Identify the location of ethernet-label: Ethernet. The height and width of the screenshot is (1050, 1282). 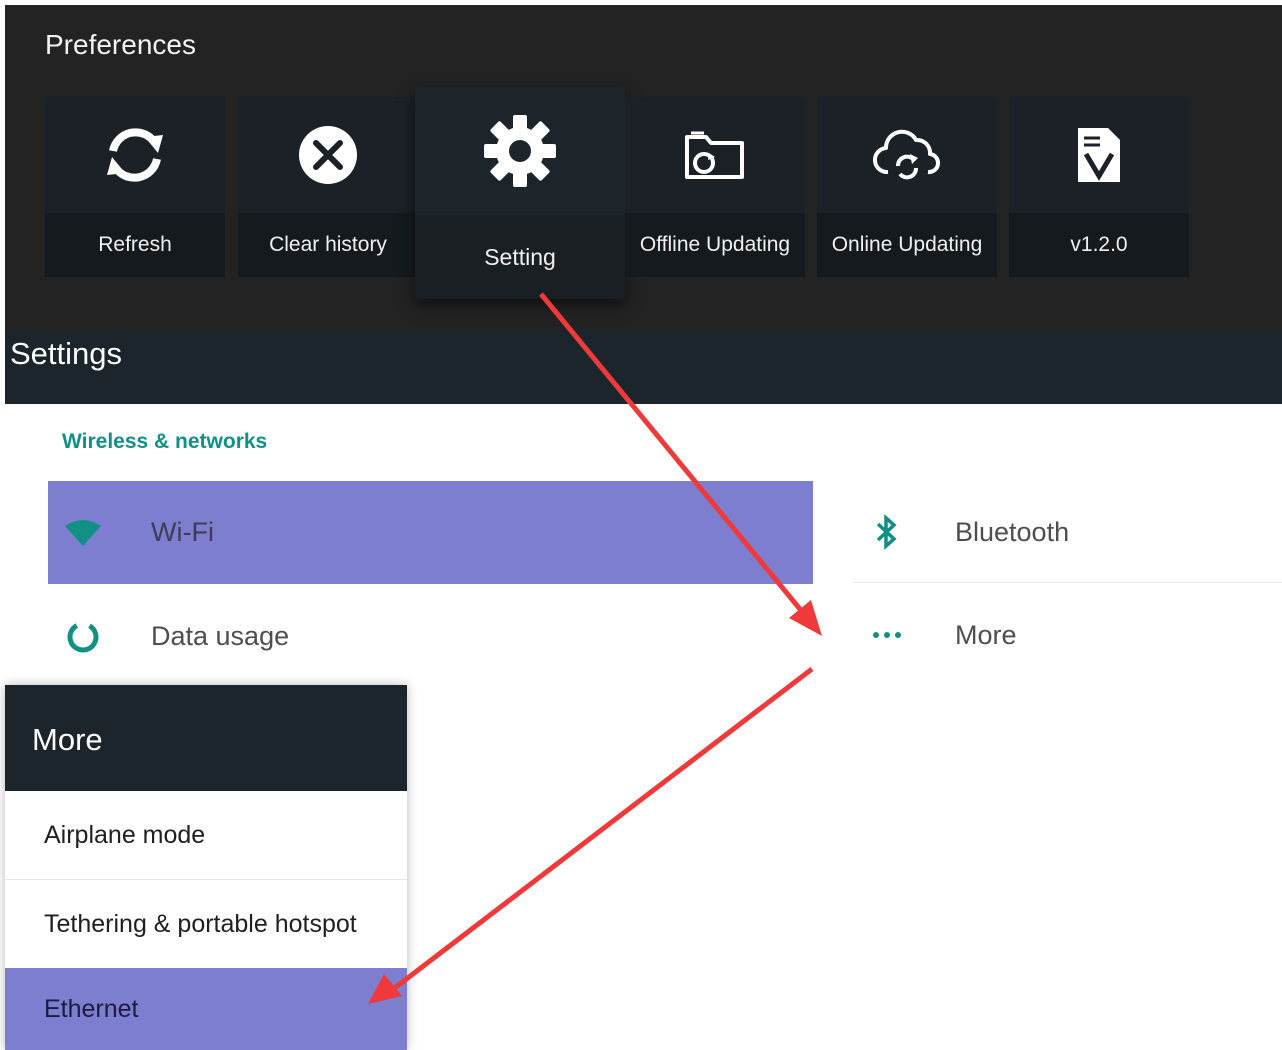
(91, 1008).